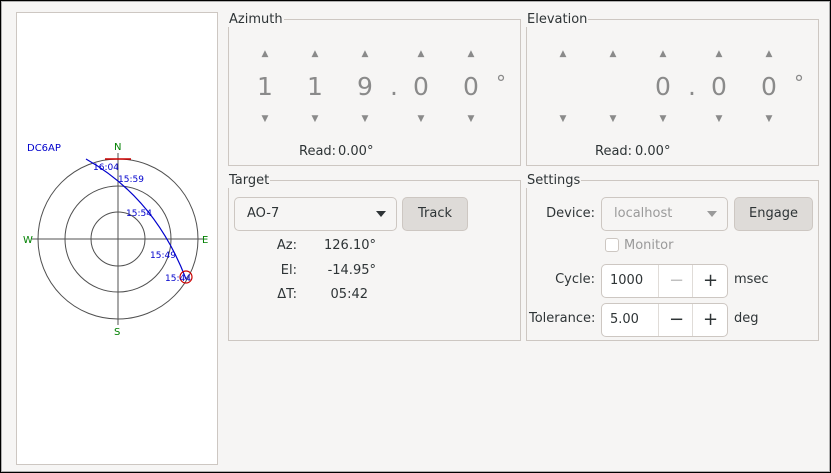 The width and height of the screenshot is (831, 473). What do you see at coordinates (106, 168) in the screenshot?
I see `pass-time-label: 16:04` at bounding box center [106, 168].